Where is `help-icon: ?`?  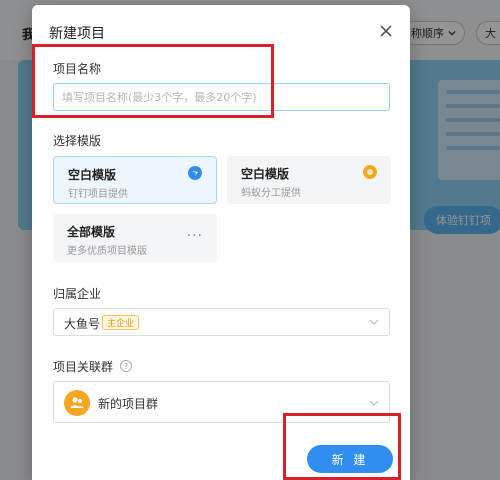
help-icon: ? is located at coordinates (126, 366).